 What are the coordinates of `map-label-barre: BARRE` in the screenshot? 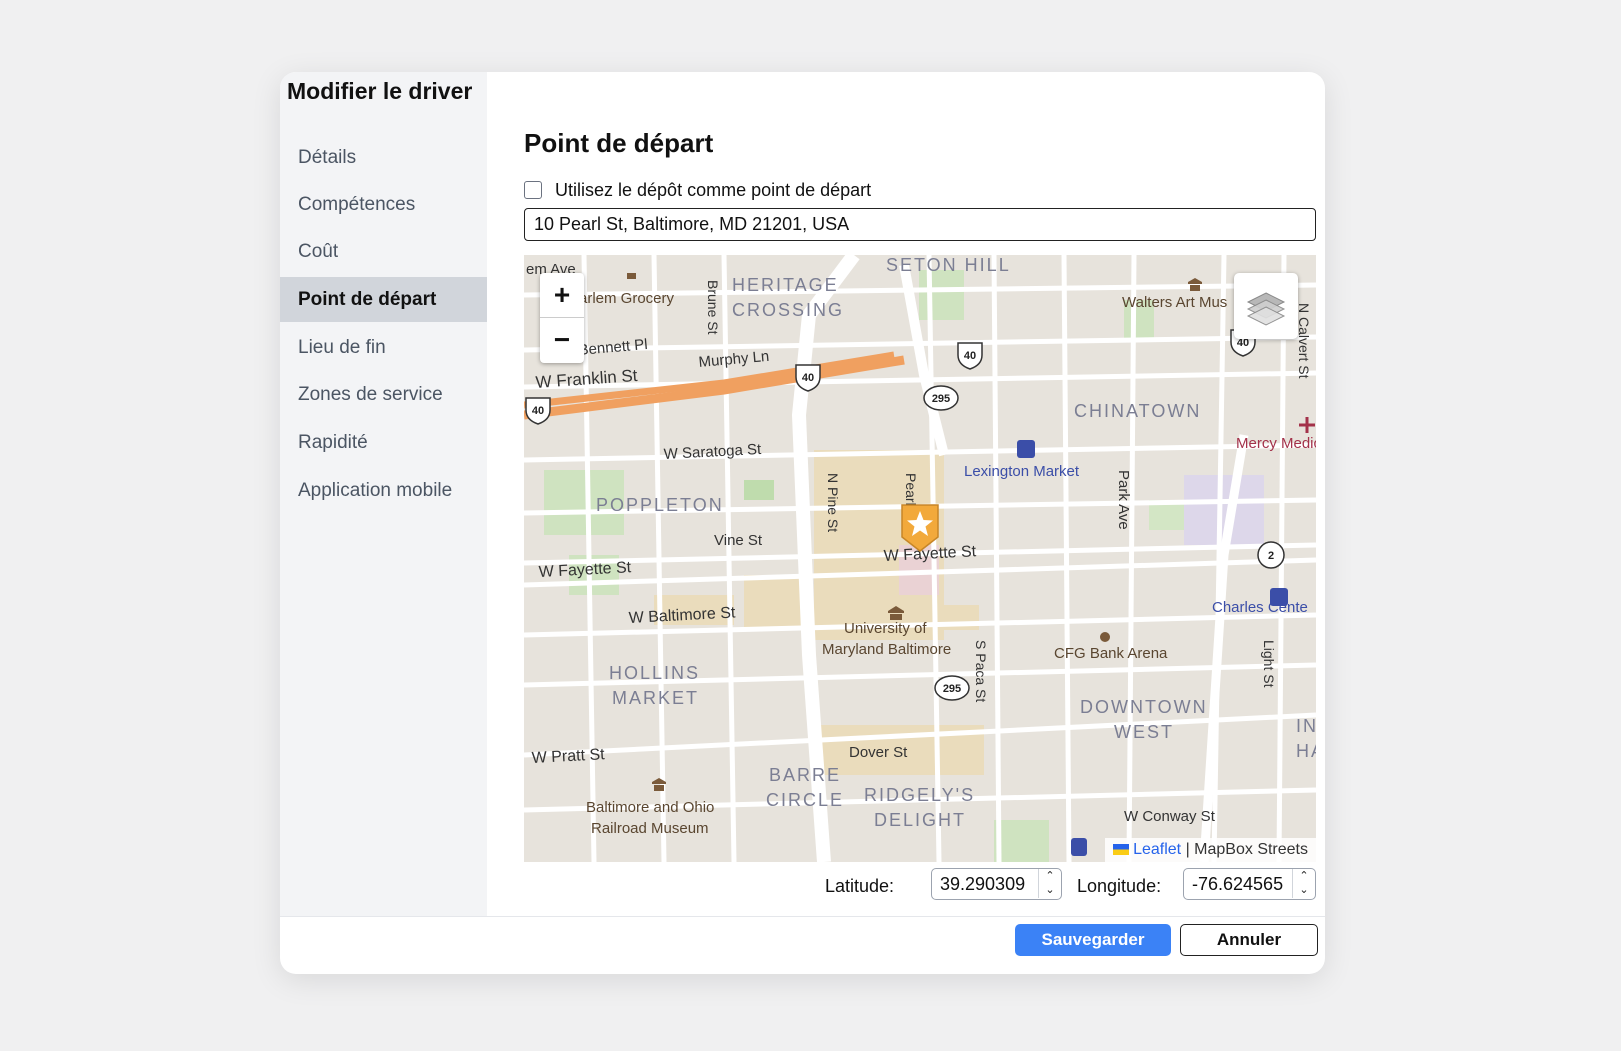 It's located at (805, 775).